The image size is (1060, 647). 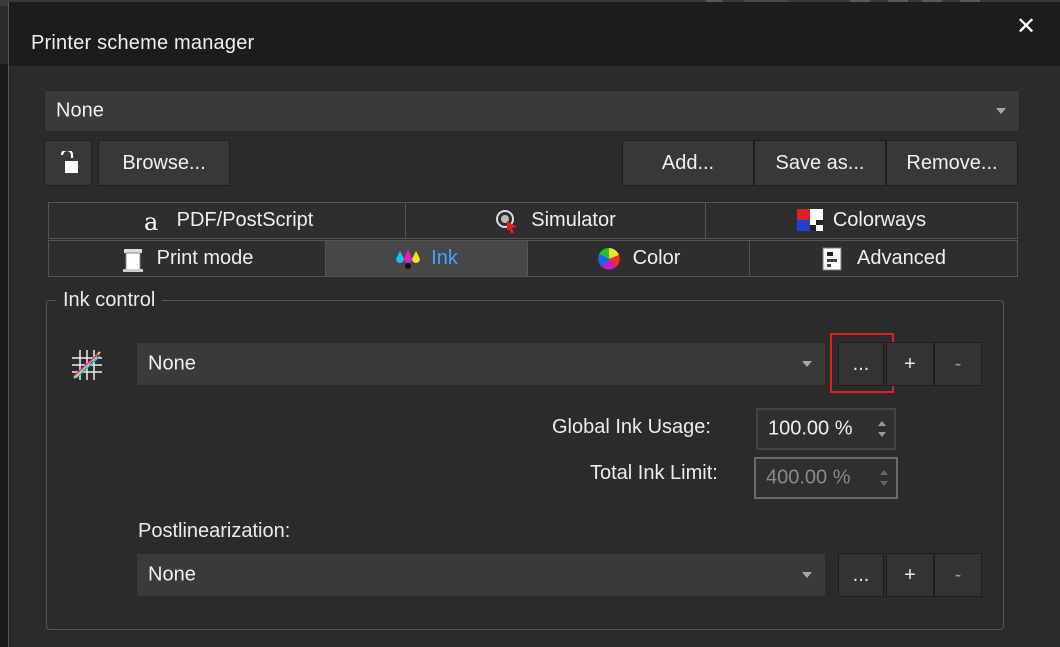 I want to click on total-ink-limit-value: 400.00 %, so click(x=808, y=477).